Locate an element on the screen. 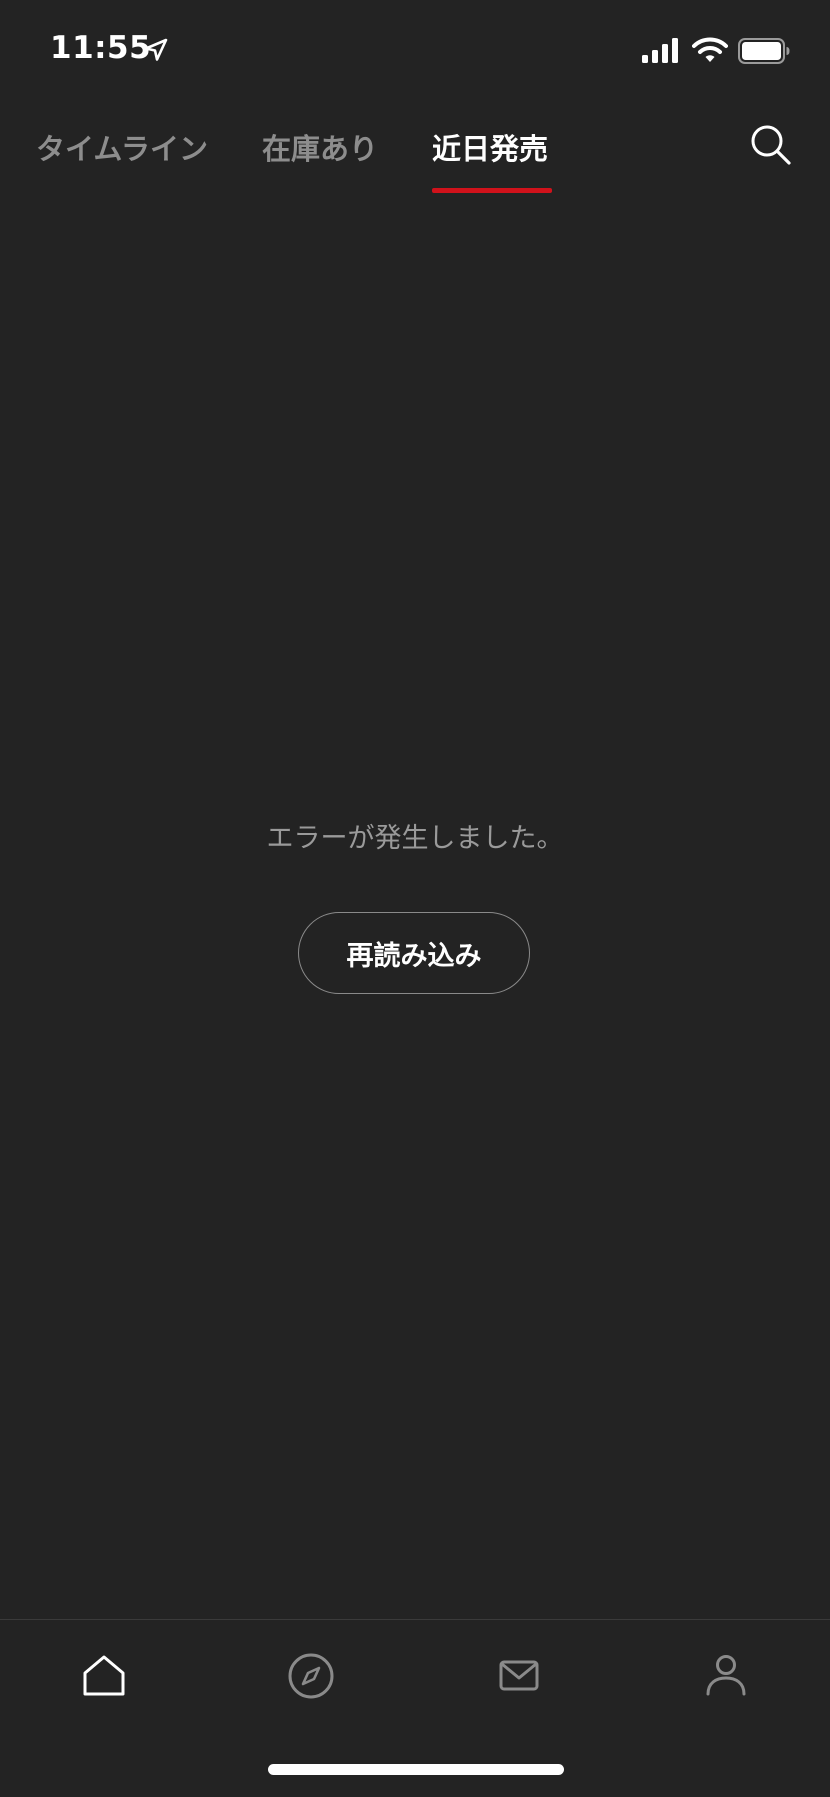  mail-icon is located at coordinates (519, 1676).